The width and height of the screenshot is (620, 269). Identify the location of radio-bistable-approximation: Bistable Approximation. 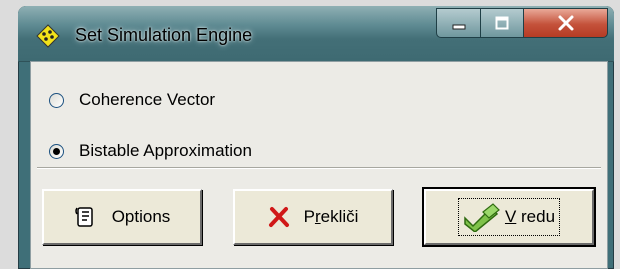
(150, 151).